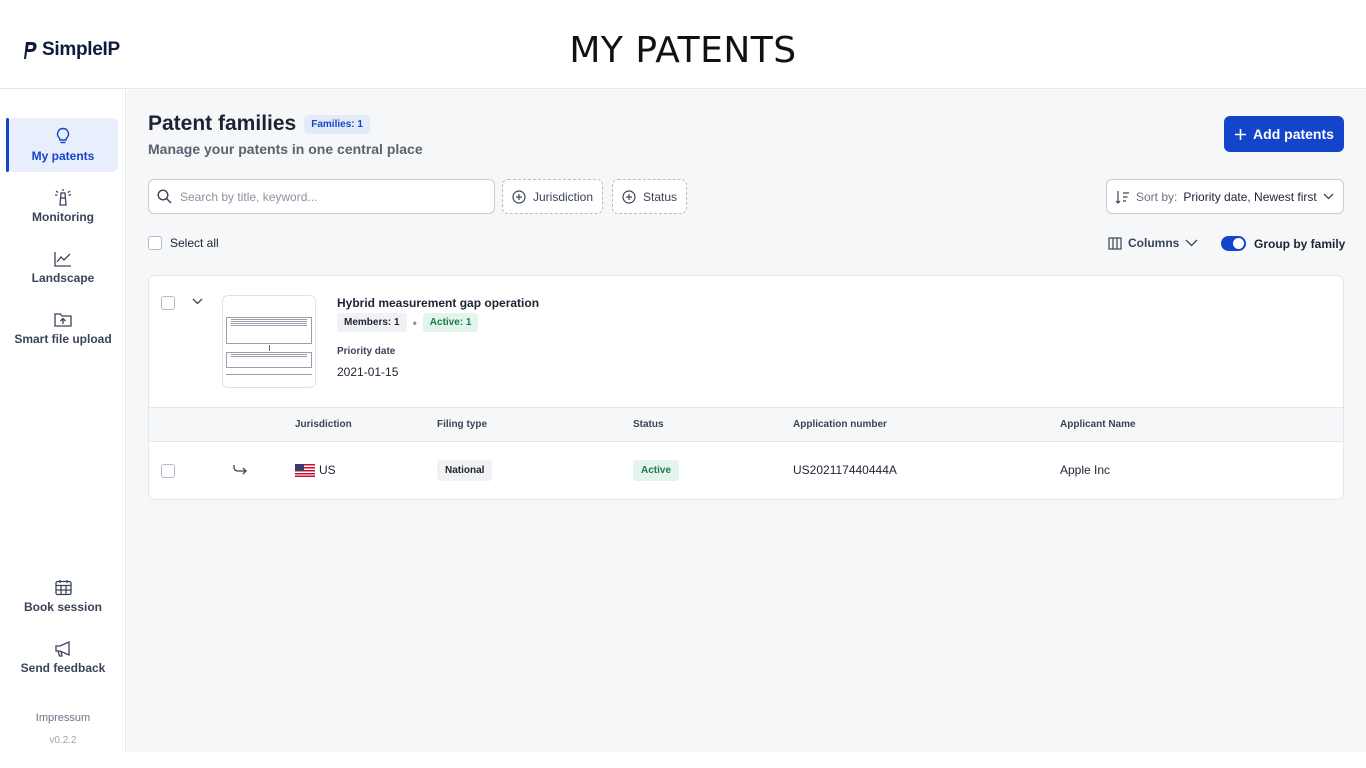 Image resolution: width=1366 pixels, height=768 pixels. I want to click on version-label: v0.2.2, so click(63, 740).